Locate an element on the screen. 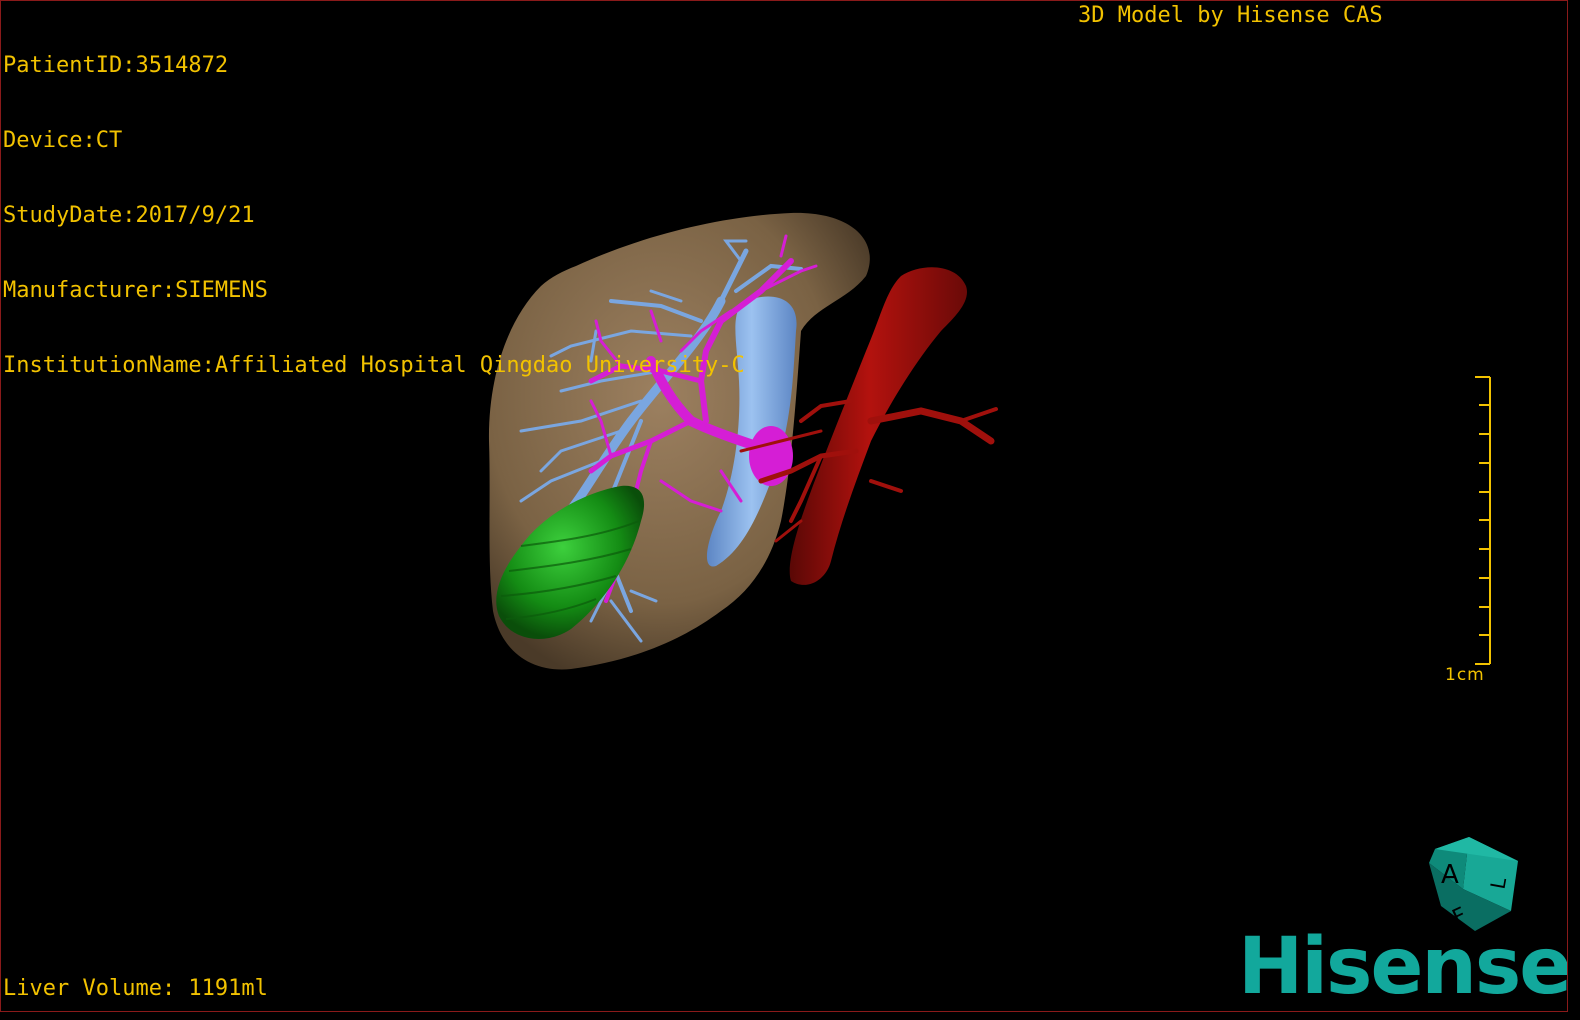  liver-volume: Liver Volume: 1191ml is located at coordinates (135, 988).